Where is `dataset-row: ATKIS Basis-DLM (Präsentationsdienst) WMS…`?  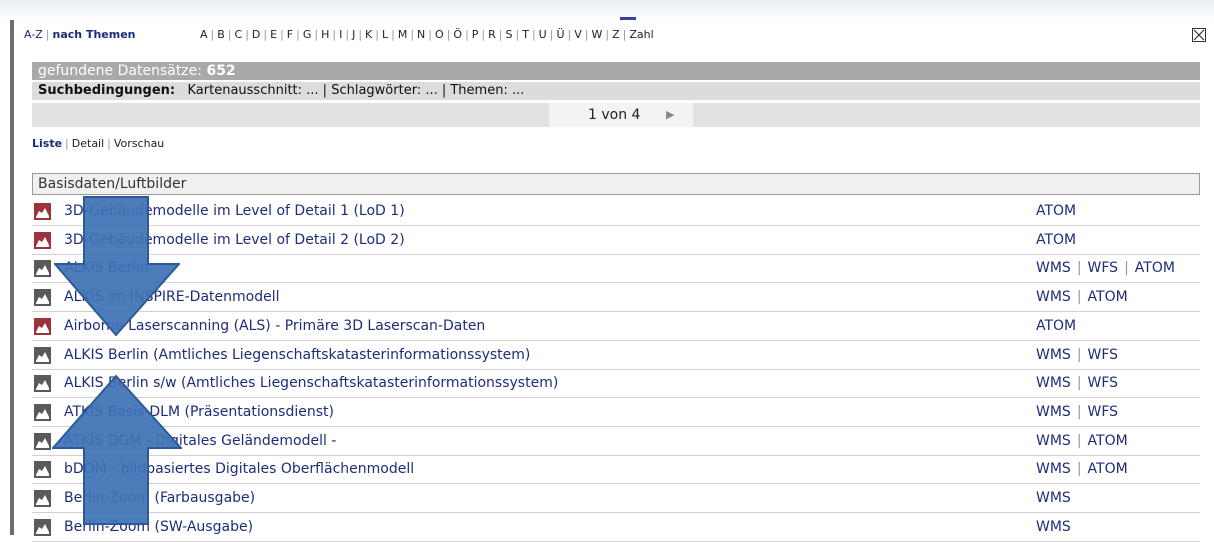
dataset-row: ATKIS Basis-DLM (Präsentationsdienst) WMS… is located at coordinates (616, 413).